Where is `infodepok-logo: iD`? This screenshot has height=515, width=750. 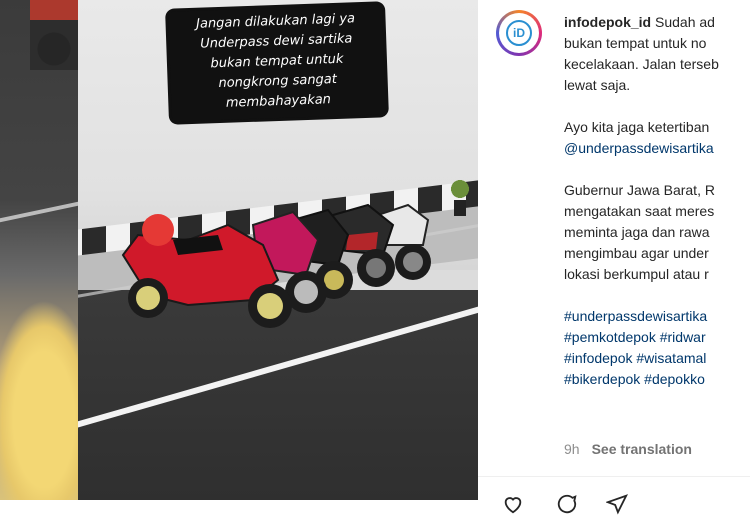 infodepok-logo: iD is located at coordinates (519, 33).